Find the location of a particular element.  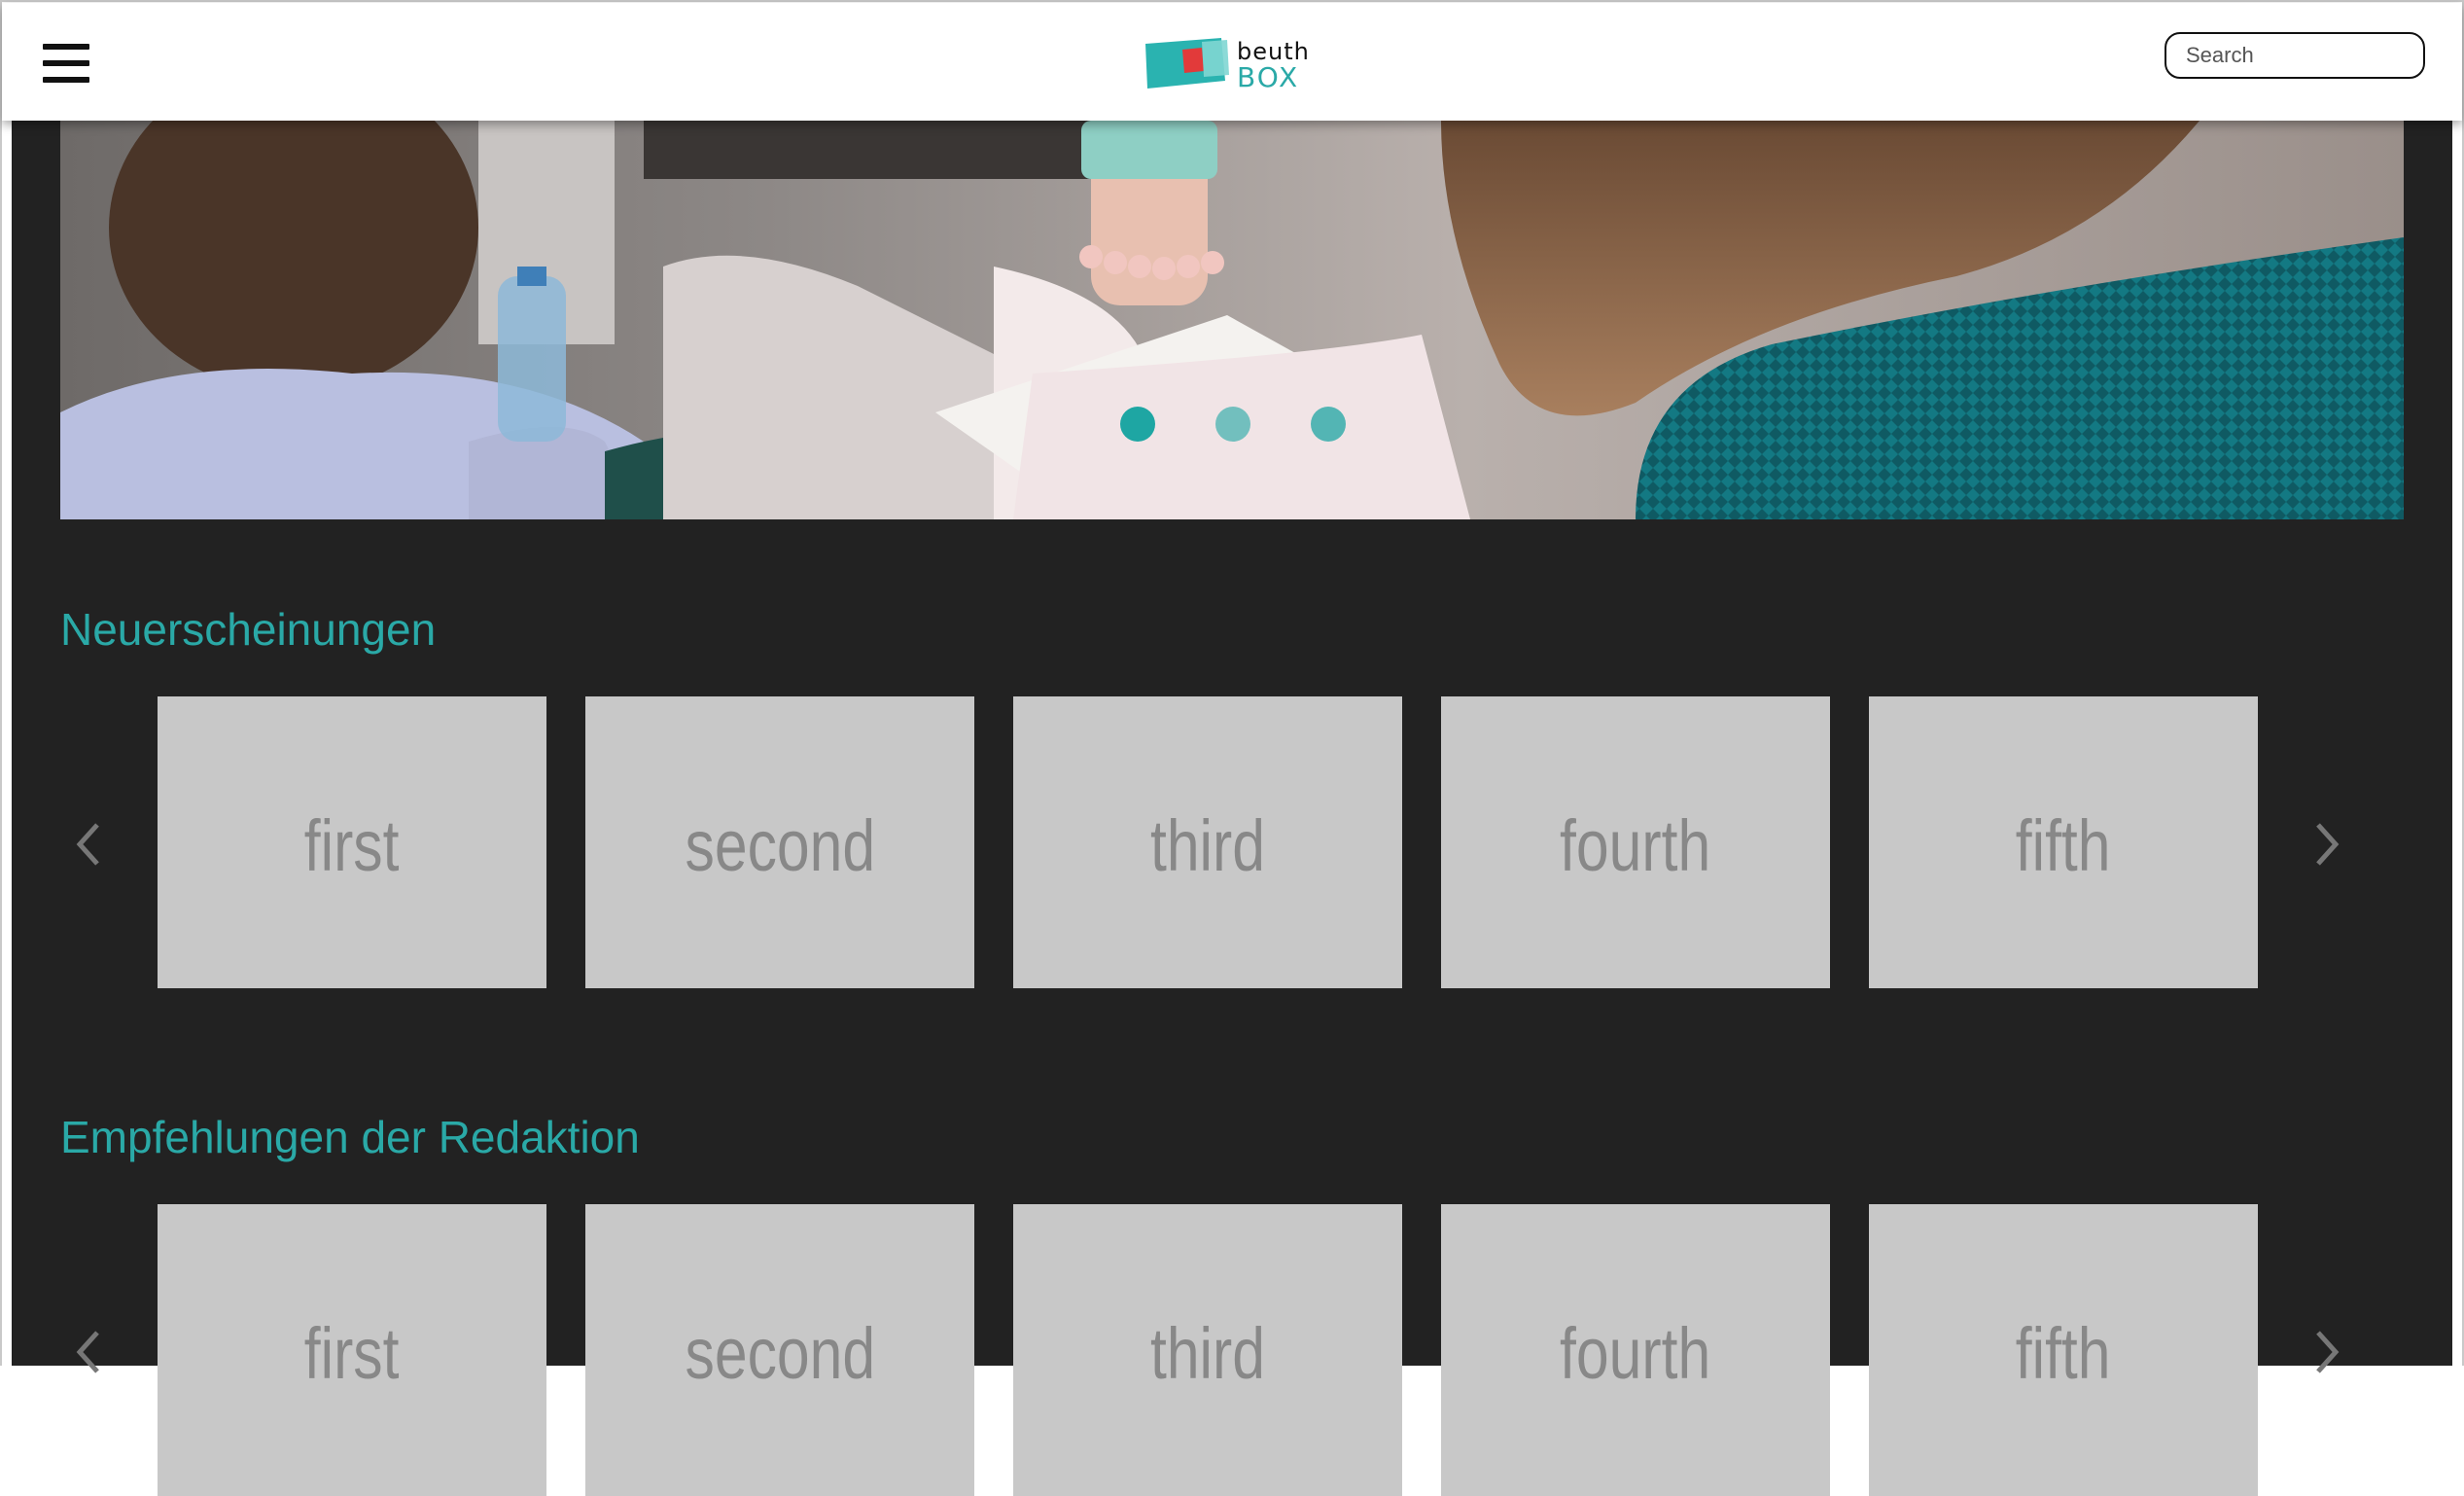

top-navbar: beuth BOX is located at coordinates (1232, 62).